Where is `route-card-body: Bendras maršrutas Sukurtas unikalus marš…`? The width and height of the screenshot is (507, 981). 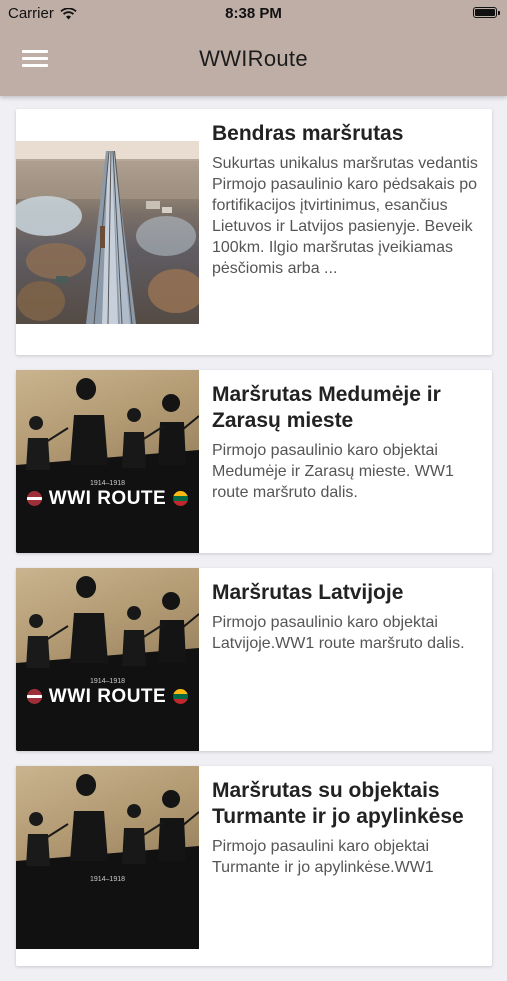
route-card-body: Bendras maršrutas Sukurtas unikalus marš… is located at coordinates (345, 232).